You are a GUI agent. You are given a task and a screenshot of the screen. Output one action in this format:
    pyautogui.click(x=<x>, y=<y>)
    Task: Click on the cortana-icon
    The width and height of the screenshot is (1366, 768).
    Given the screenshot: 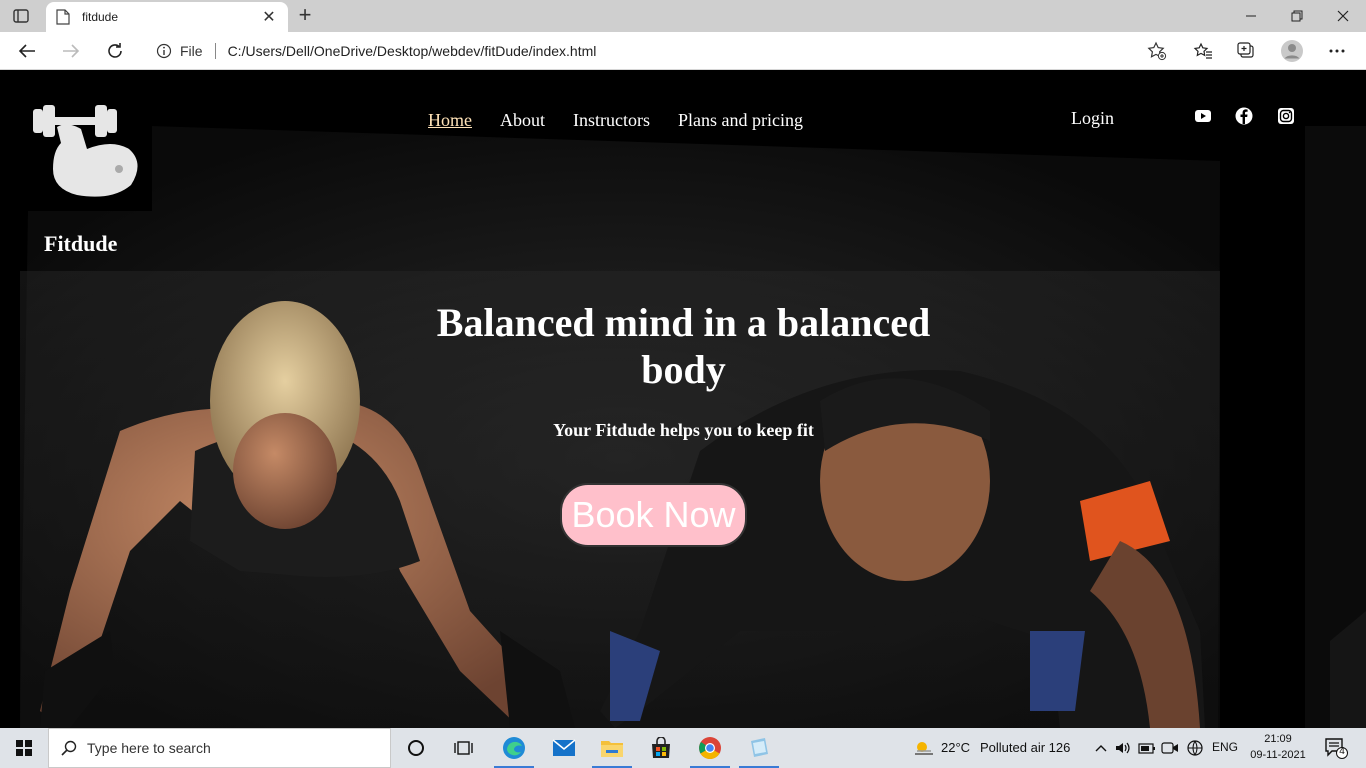 What is the action you would take?
    pyautogui.click(x=416, y=748)
    